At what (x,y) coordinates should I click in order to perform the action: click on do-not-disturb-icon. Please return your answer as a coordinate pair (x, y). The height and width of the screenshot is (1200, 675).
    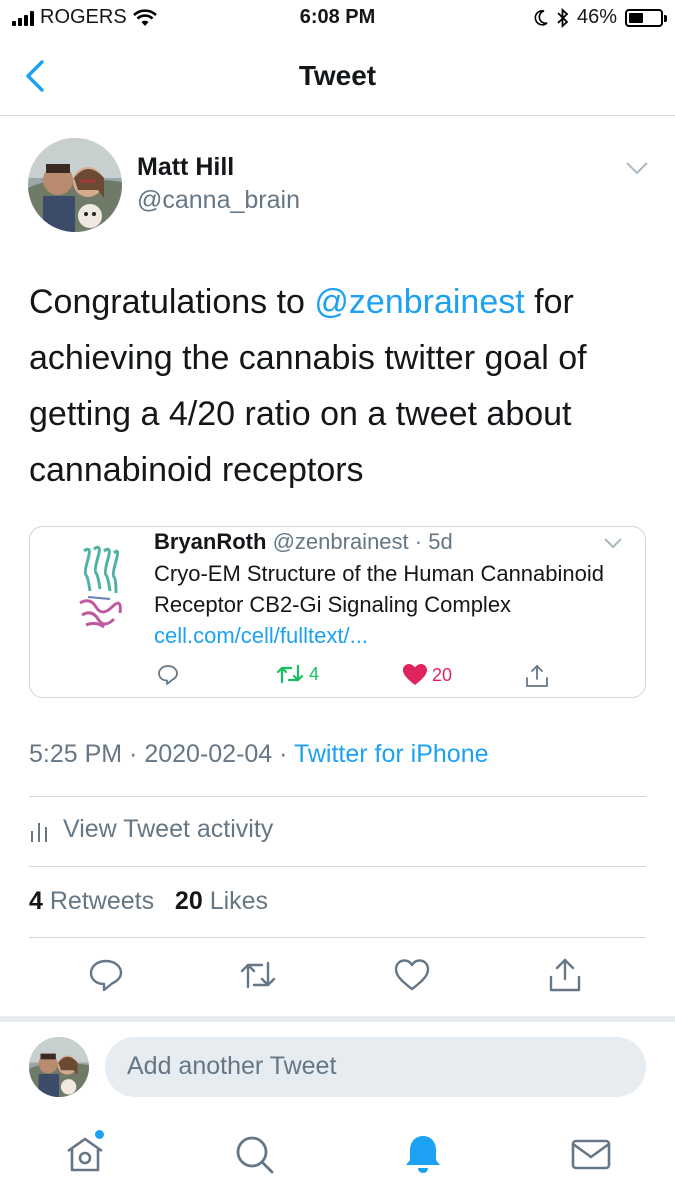
    Looking at the image, I should click on (541, 17).